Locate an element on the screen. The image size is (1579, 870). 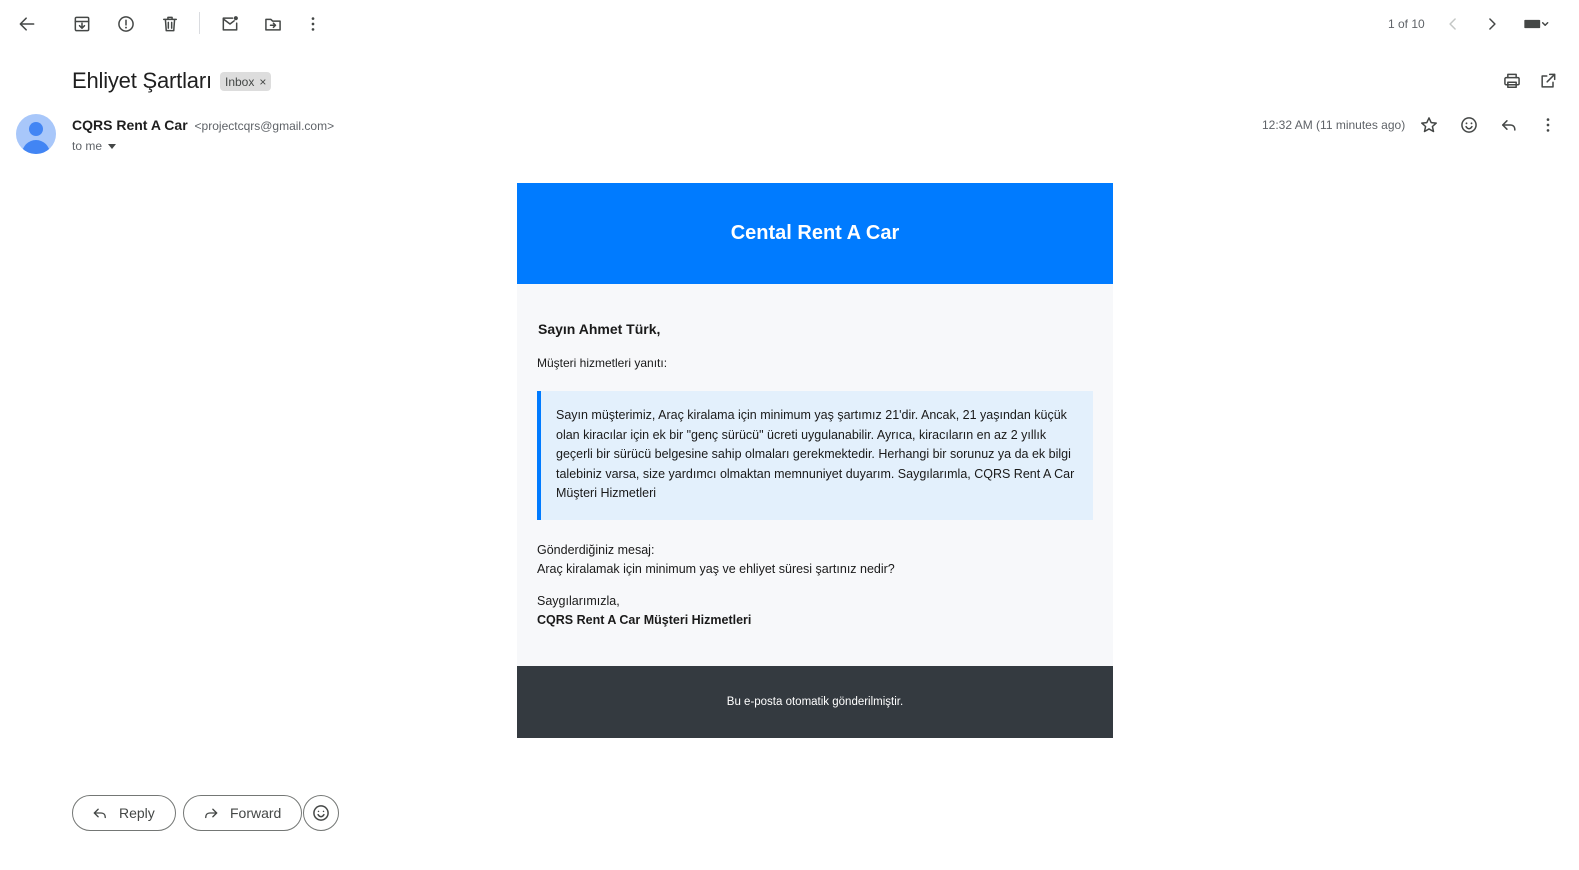
chevron-right-icon is located at coordinates (1492, 24).